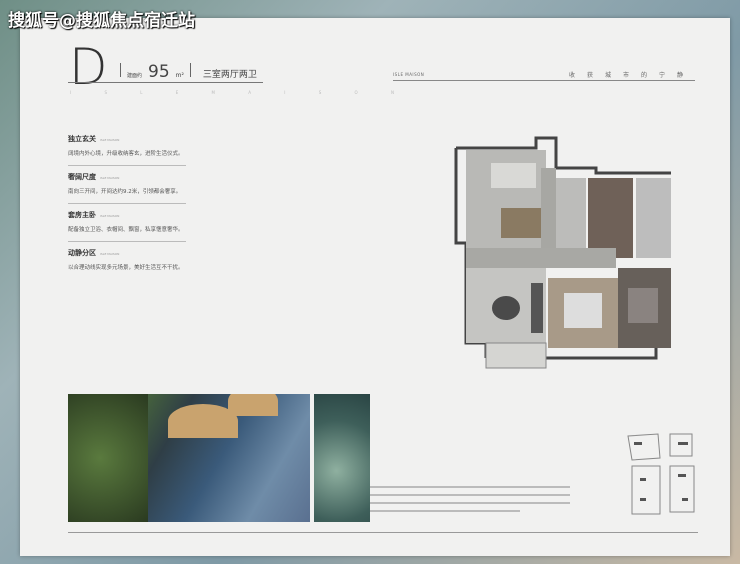  Describe the element at coordinates (126, 154) in the screenshot. I see `feature-desc: 阔境内外心境，升级收纳客玄，进阶生活仪式。` at that location.